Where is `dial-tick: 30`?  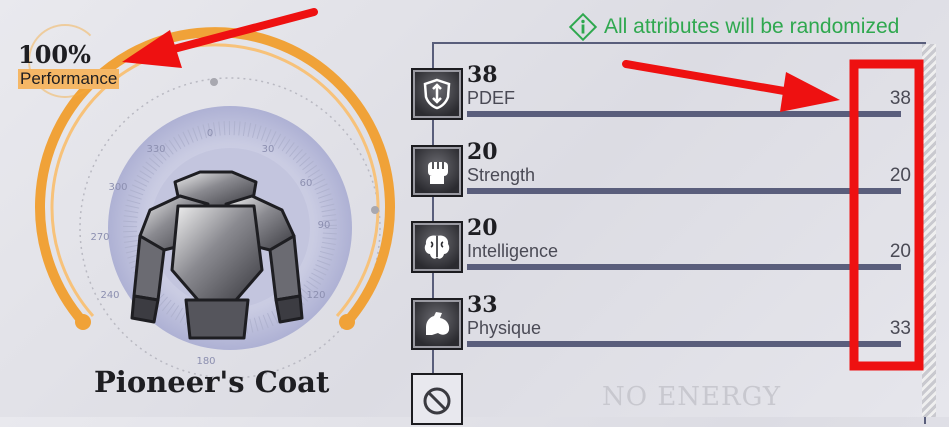 dial-tick: 30 is located at coordinates (268, 149).